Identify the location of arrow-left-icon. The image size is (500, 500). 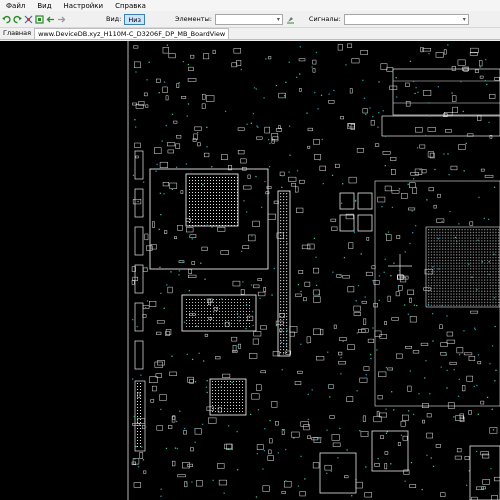
(50, 19).